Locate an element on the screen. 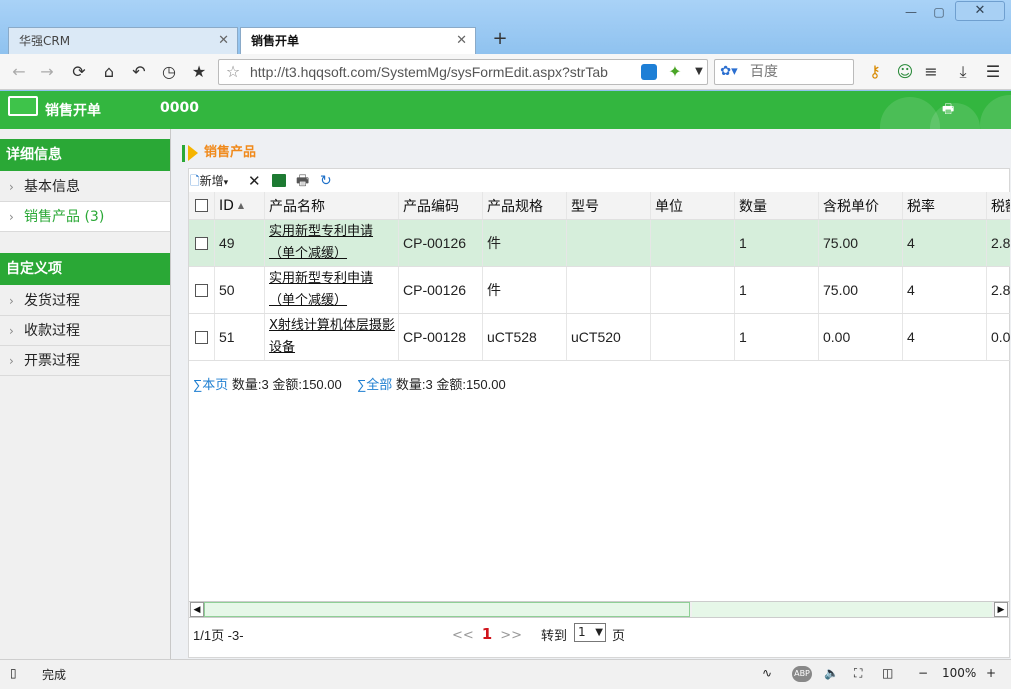 Image resolution: width=1011 pixels, height=689 pixels. cell-id: 50 is located at coordinates (240, 290).